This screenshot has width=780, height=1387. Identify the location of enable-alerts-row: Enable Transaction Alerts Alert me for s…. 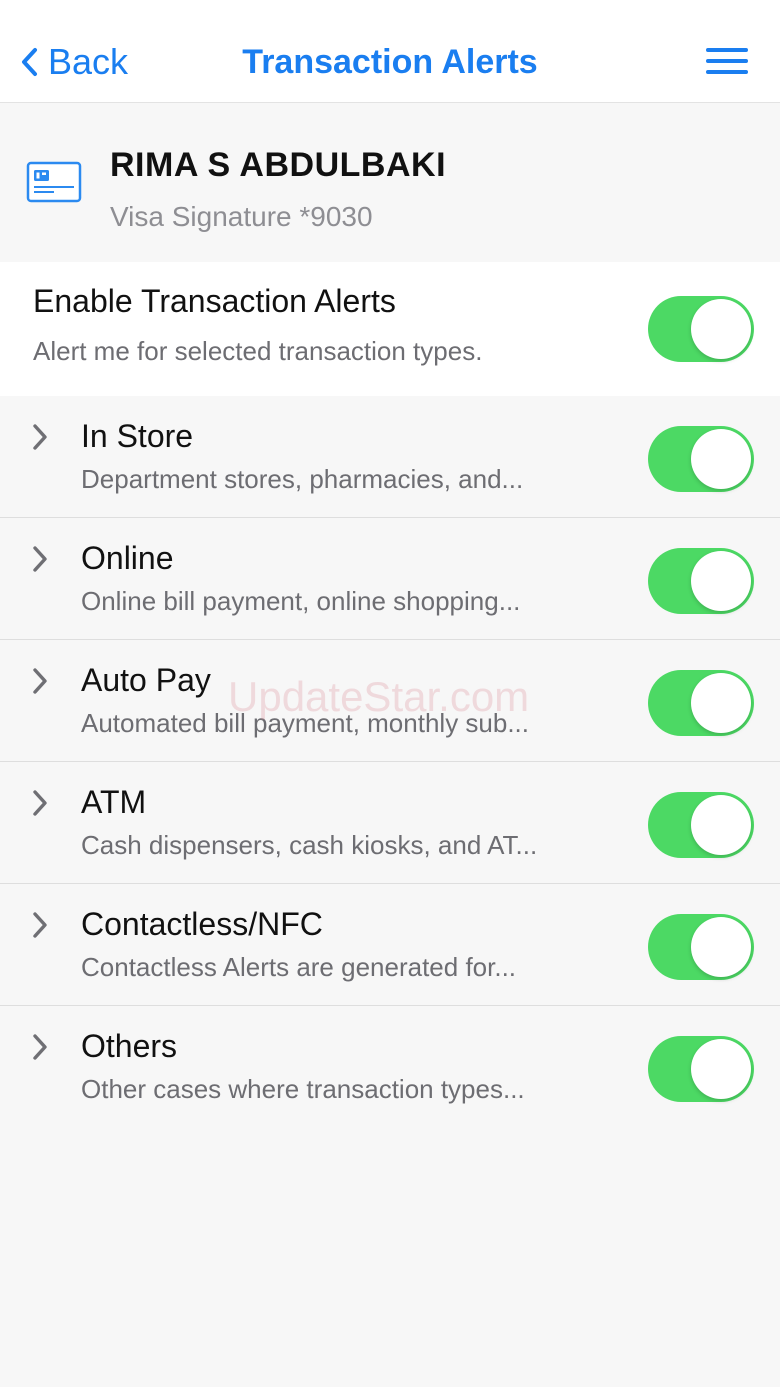
(390, 329).